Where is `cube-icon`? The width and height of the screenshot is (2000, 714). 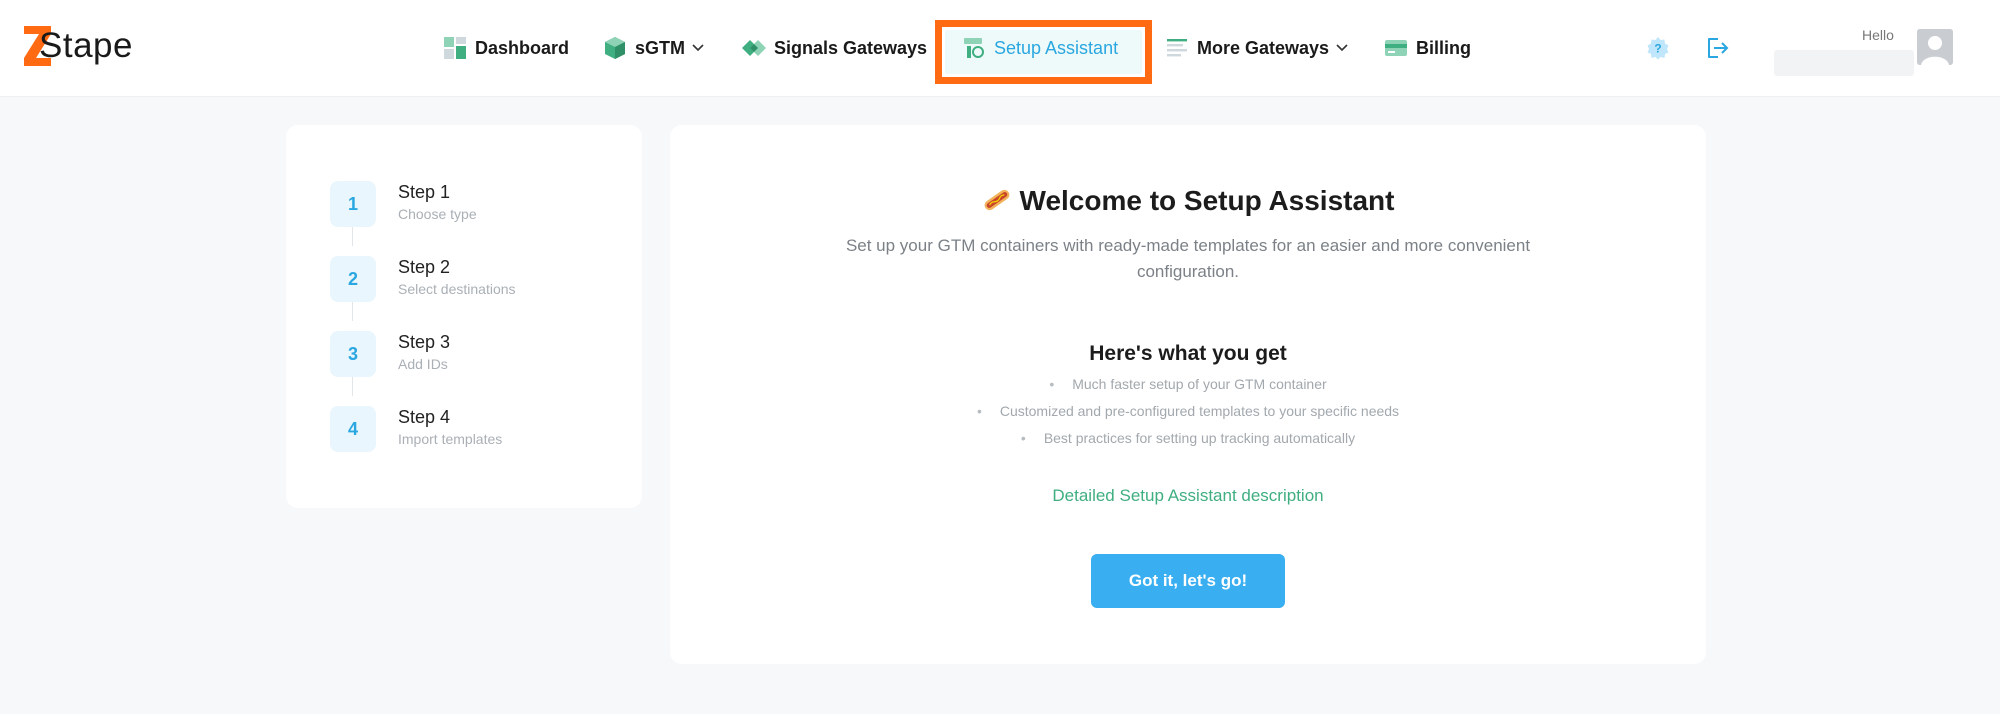 cube-icon is located at coordinates (615, 48).